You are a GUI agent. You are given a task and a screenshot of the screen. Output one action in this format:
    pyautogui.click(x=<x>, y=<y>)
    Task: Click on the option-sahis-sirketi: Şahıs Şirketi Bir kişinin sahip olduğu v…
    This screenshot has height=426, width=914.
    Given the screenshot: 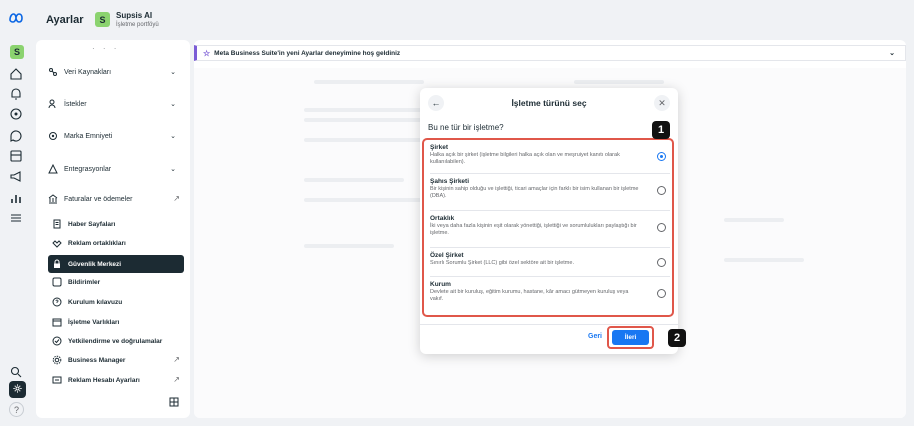 What is the action you would take?
    pyautogui.click(x=550, y=189)
    